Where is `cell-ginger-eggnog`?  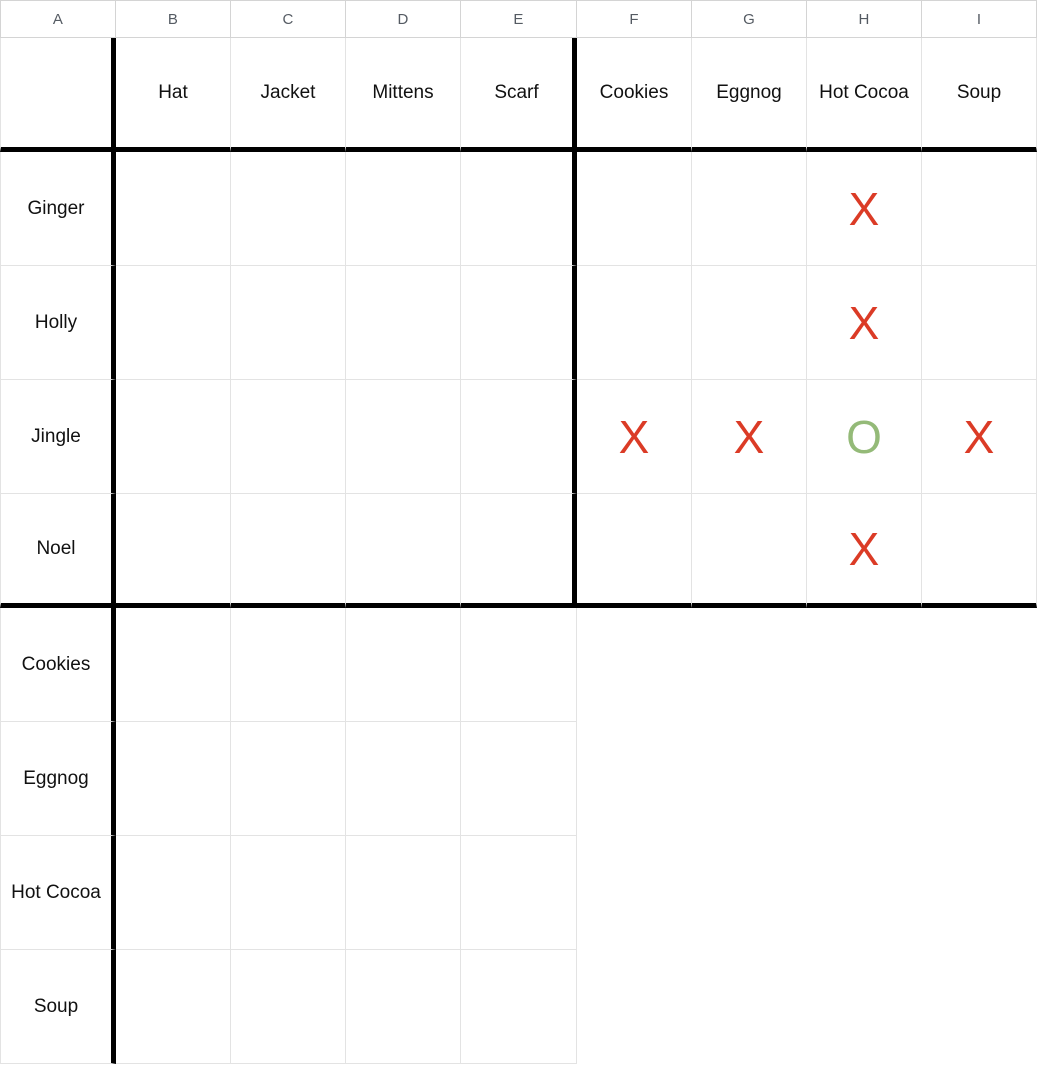 cell-ginger-eggnog is located at coordinates (749, 209).